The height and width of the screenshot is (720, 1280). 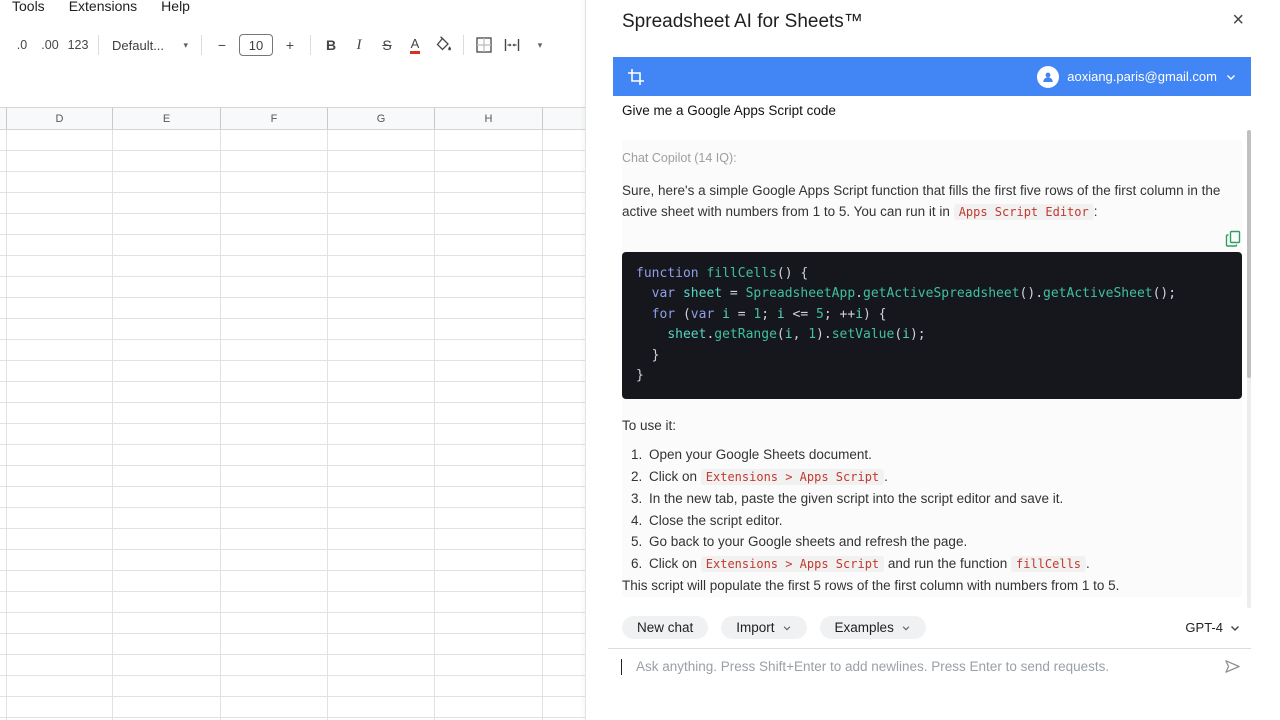 What do you see at coordinates (28, 7) in the screenshot?
I see `menu-tools: Tools` at bounding box center [28, 7].